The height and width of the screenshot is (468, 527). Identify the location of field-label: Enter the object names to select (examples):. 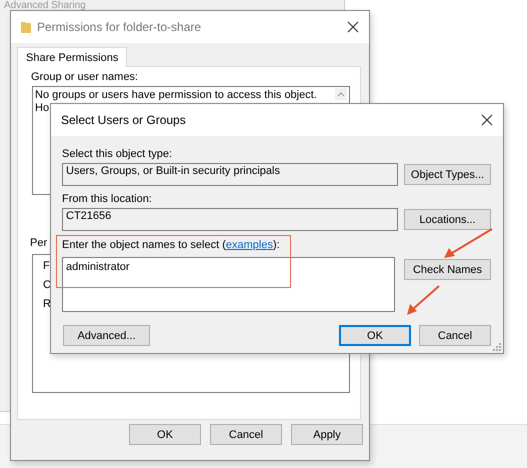
(171, 245).